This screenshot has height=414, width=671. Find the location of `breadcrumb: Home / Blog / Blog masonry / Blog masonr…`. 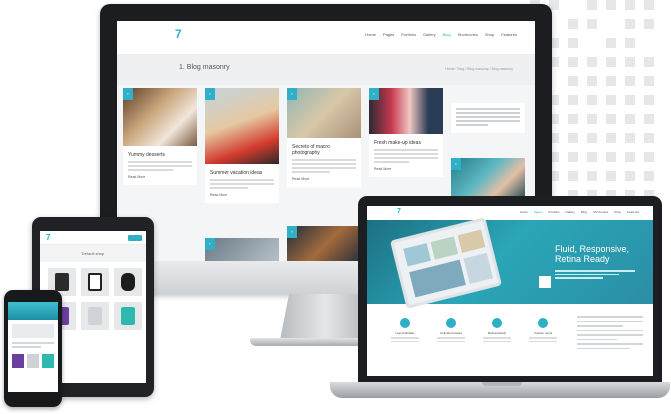

breadcrumb: Home / Blog / Blog masonry / Blog masonr… is located at coordinates (479, 69).